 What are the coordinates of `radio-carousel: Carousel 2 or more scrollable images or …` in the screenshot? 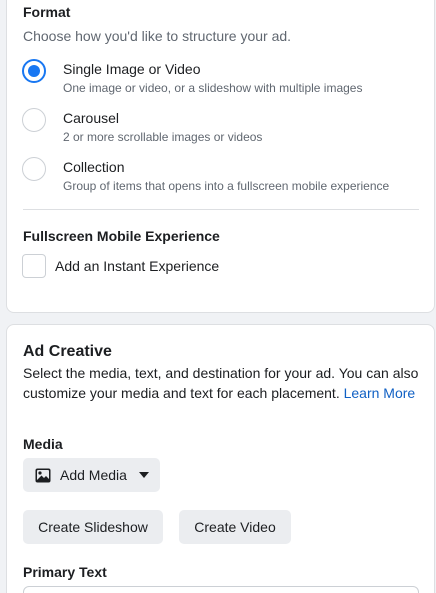 It's located at (222, 128).